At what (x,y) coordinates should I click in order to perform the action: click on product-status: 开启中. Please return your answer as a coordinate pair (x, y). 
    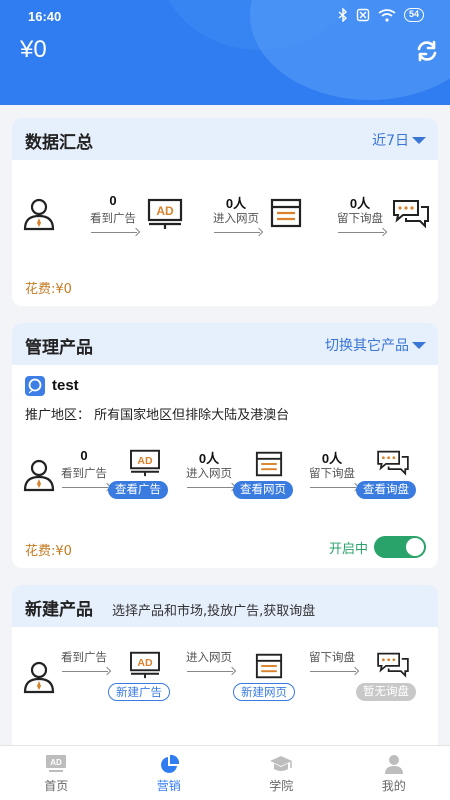
    Looking at the image, I should click on (377, 547).